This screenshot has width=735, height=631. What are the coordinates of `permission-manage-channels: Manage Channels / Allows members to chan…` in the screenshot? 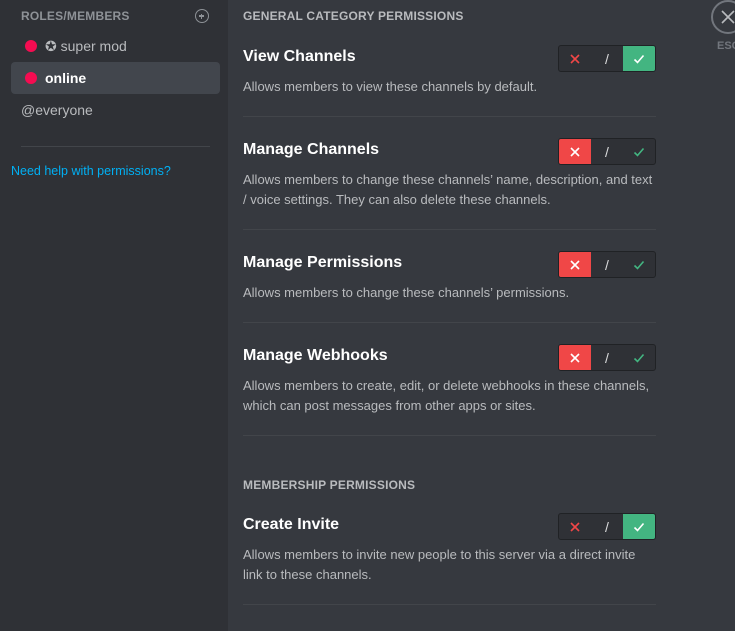 It's located at (449, 184).